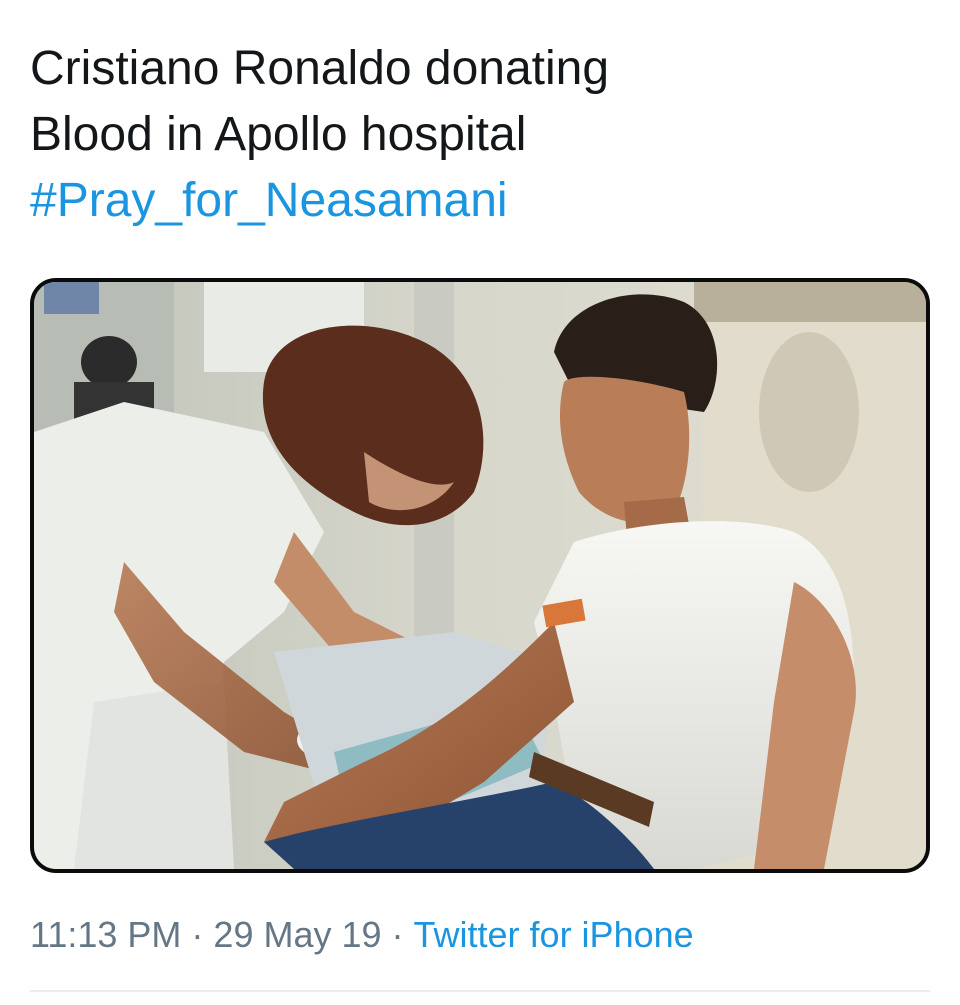  I want to click on hashtag-link: #Pray_for_Neasamani, so click(480, 201).